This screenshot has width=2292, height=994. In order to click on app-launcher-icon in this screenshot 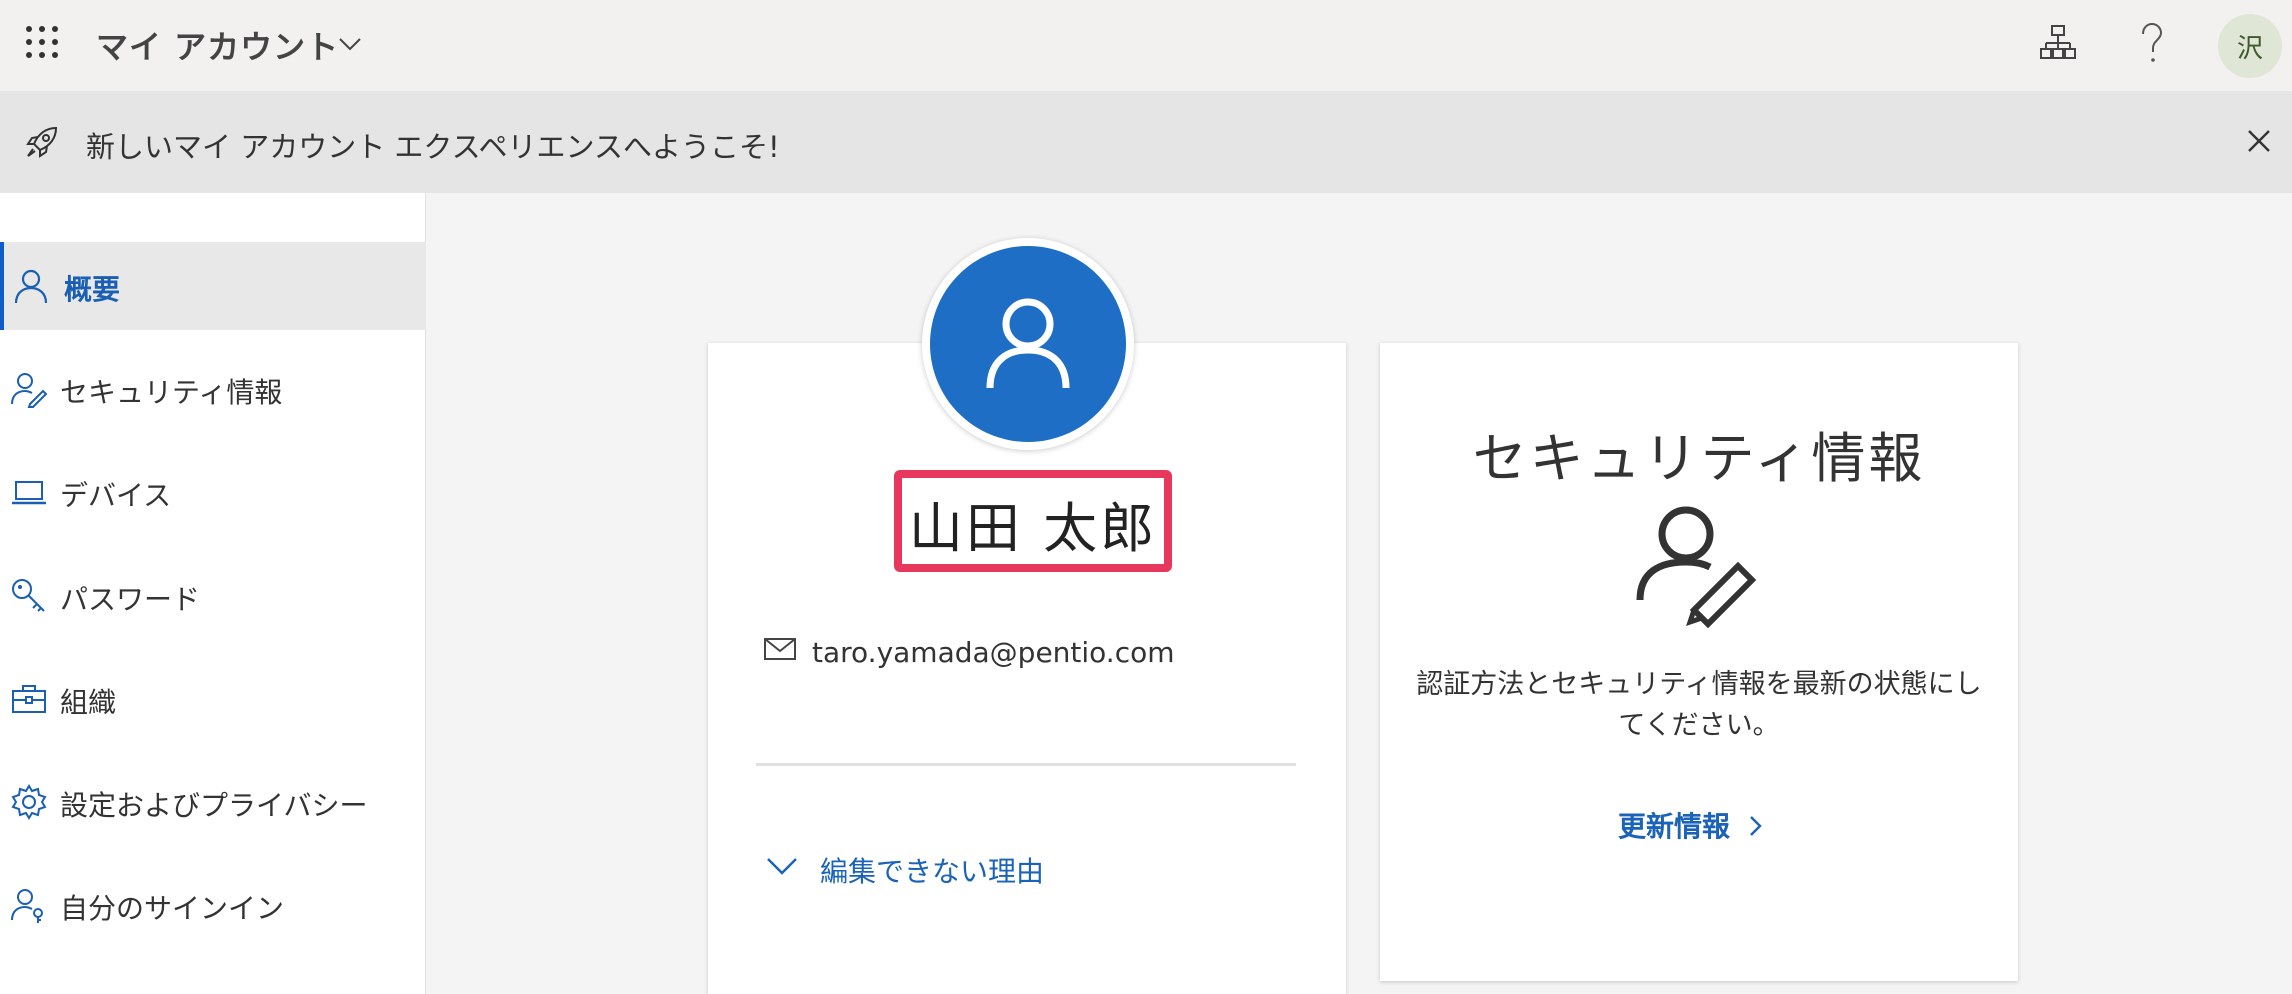, I will do `click(42, 42)`.